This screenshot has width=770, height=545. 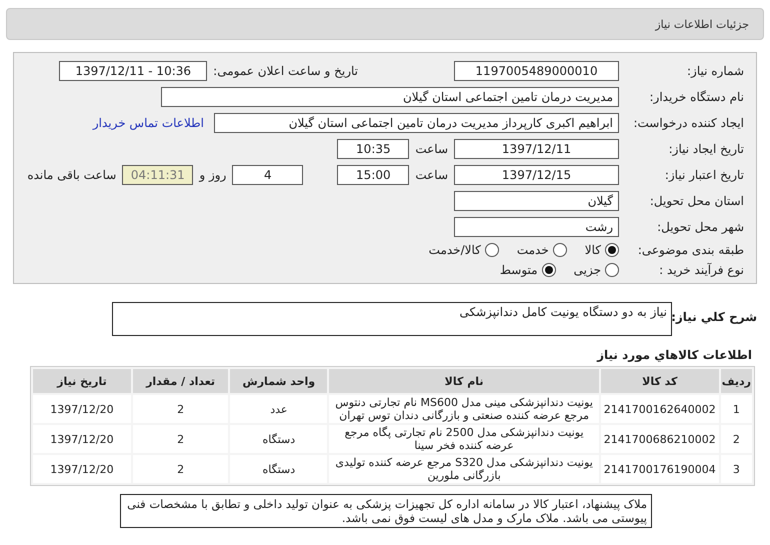 I want to click on column-header: تعداد / مقدار, so click(x=180, y=381).